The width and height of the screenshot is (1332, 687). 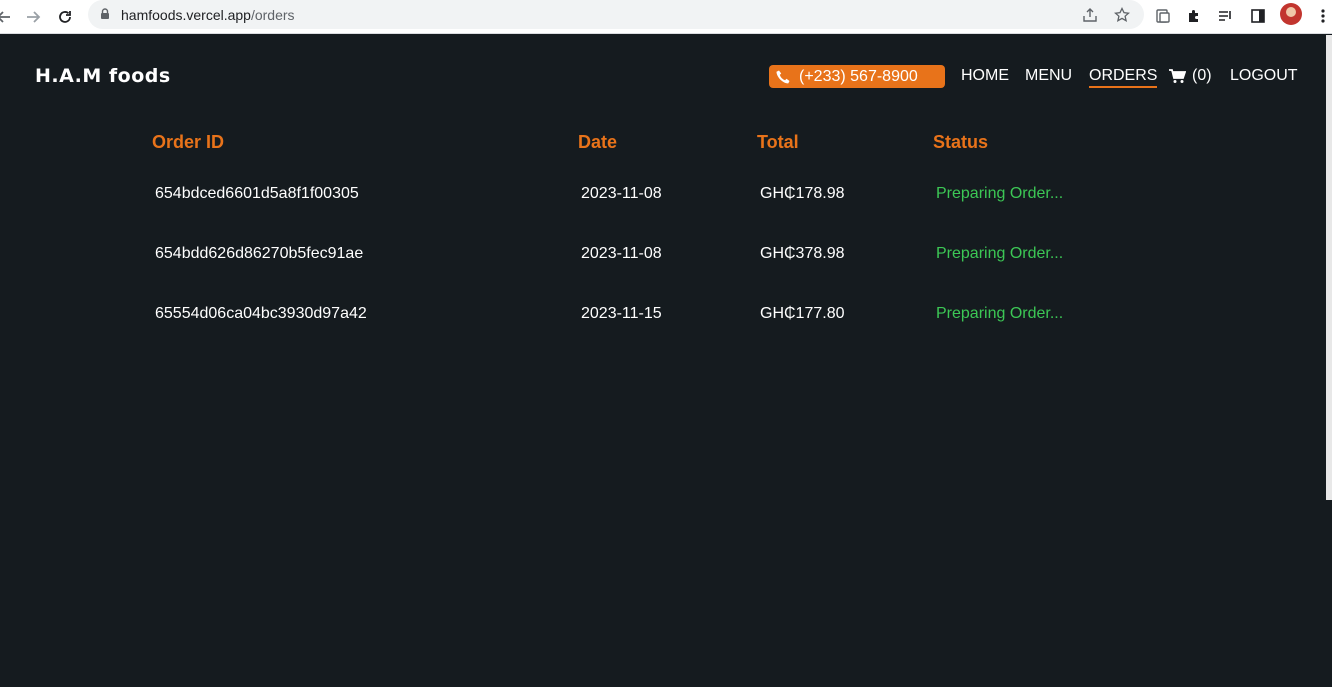 I want to click on lock-icon, so click(x=105, y=14).